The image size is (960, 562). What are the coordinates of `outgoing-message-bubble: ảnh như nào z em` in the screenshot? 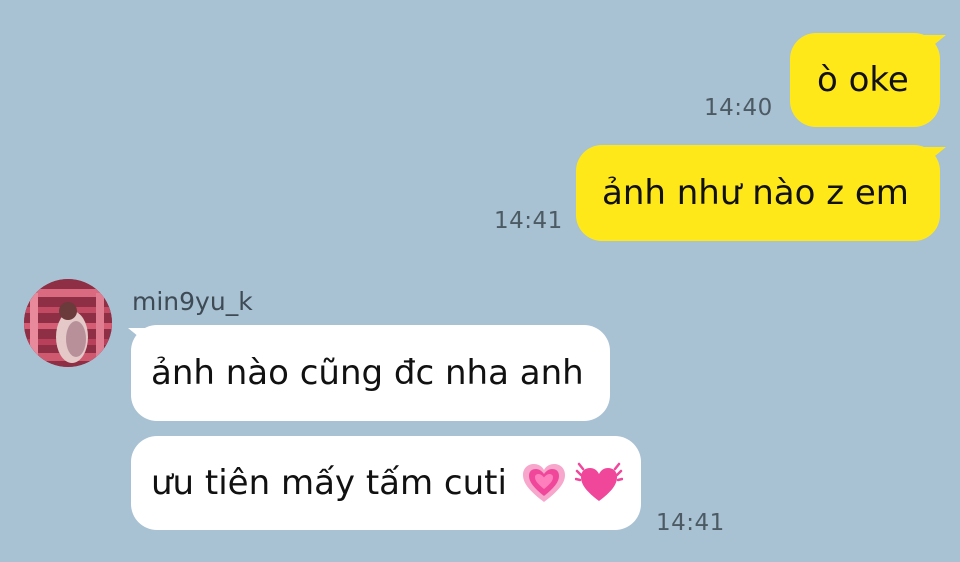 It's located at (758, 193).